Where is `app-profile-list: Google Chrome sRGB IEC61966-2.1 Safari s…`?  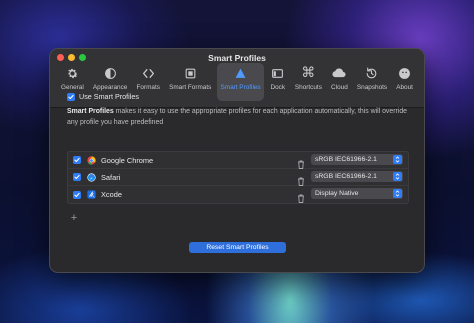
app-profile-list: Google Chrome sRGB IEC61966-2.1 Safari s… is located at coordinates (238, 177).